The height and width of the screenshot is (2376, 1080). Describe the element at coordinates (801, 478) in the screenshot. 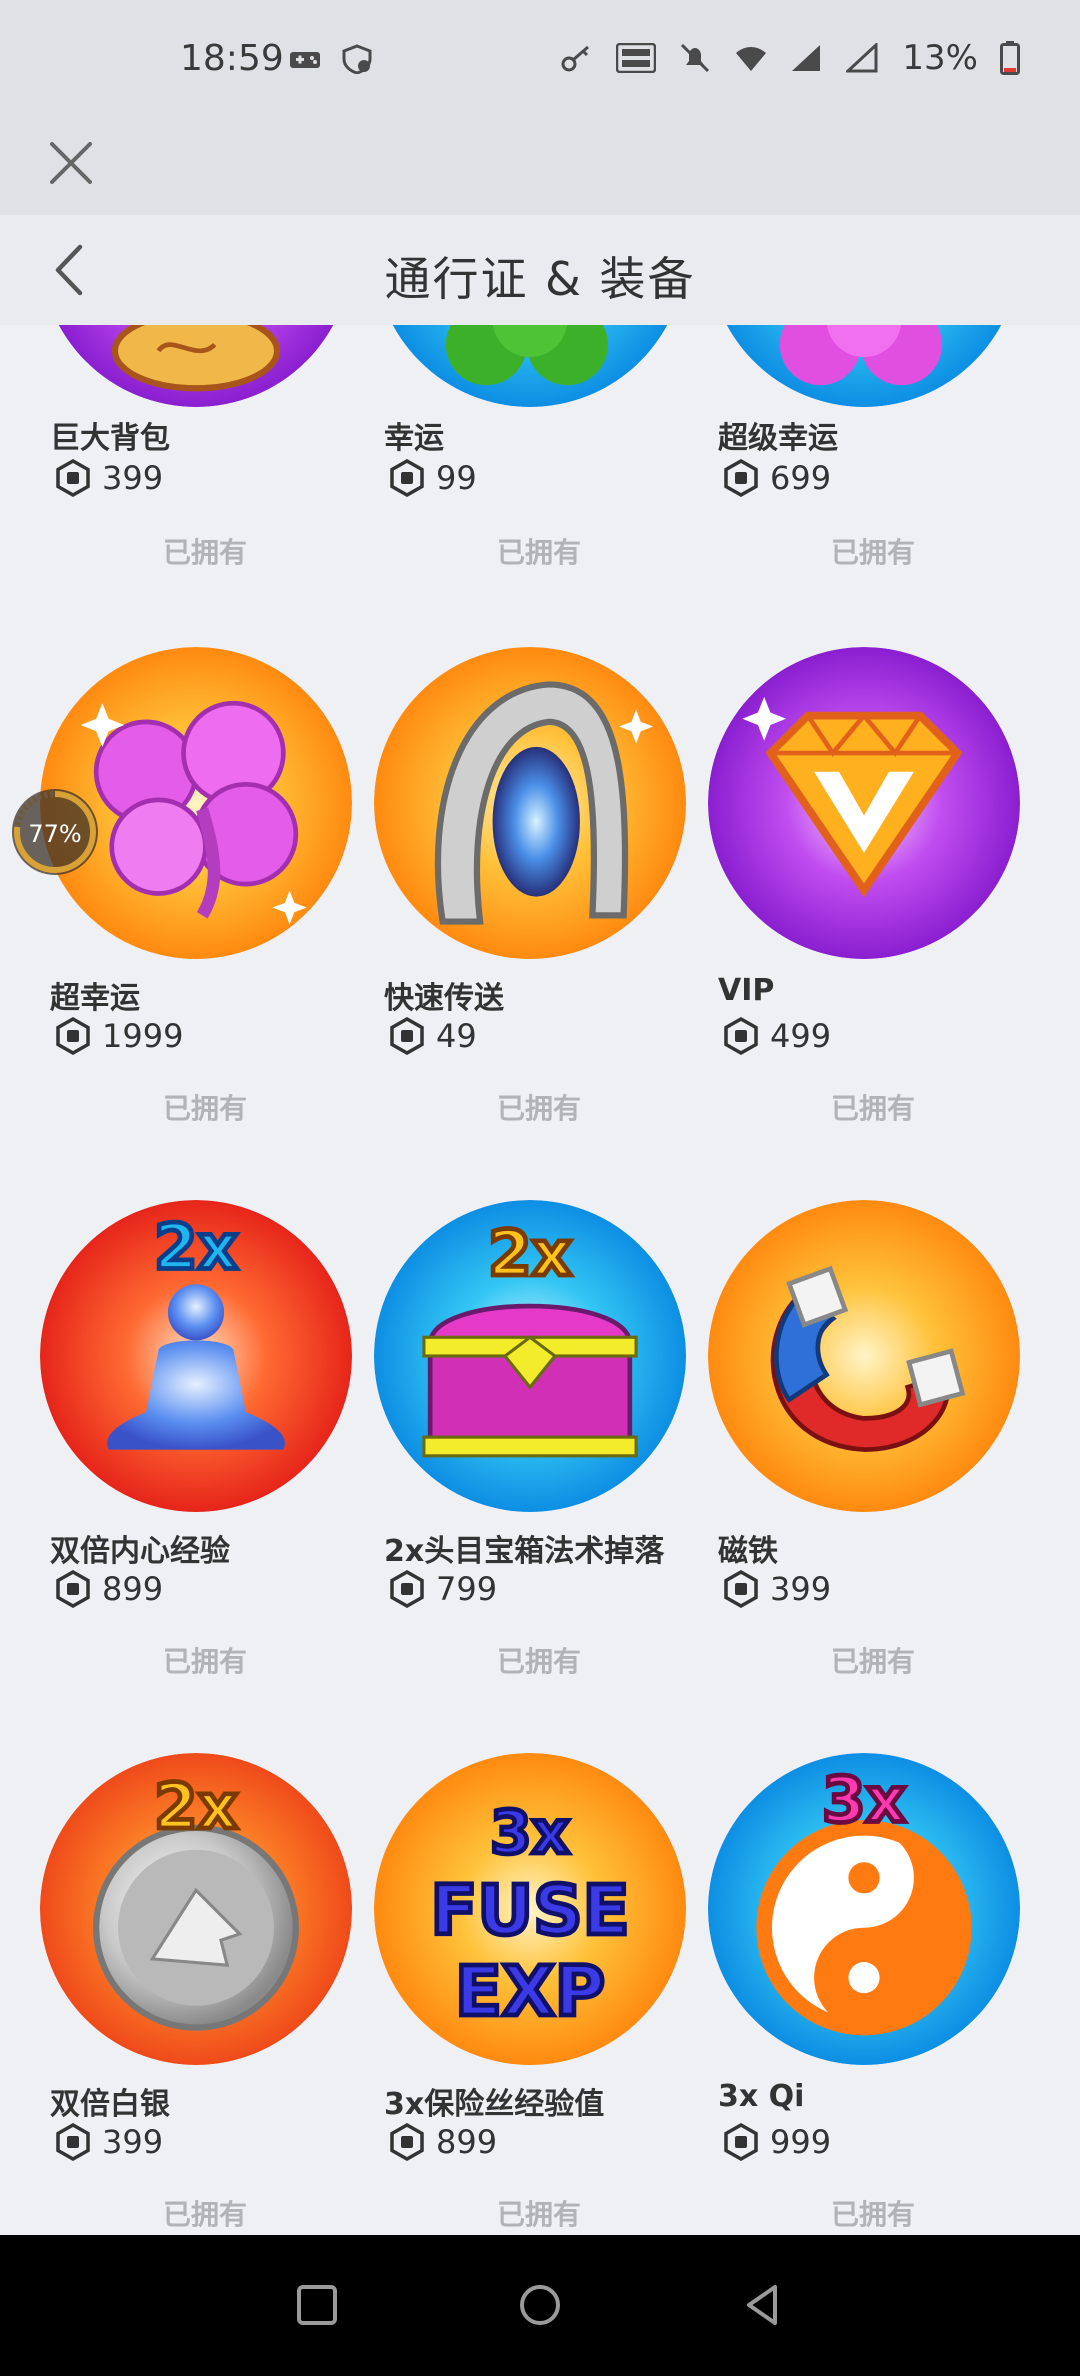

I see `item-price: 699` at that location.